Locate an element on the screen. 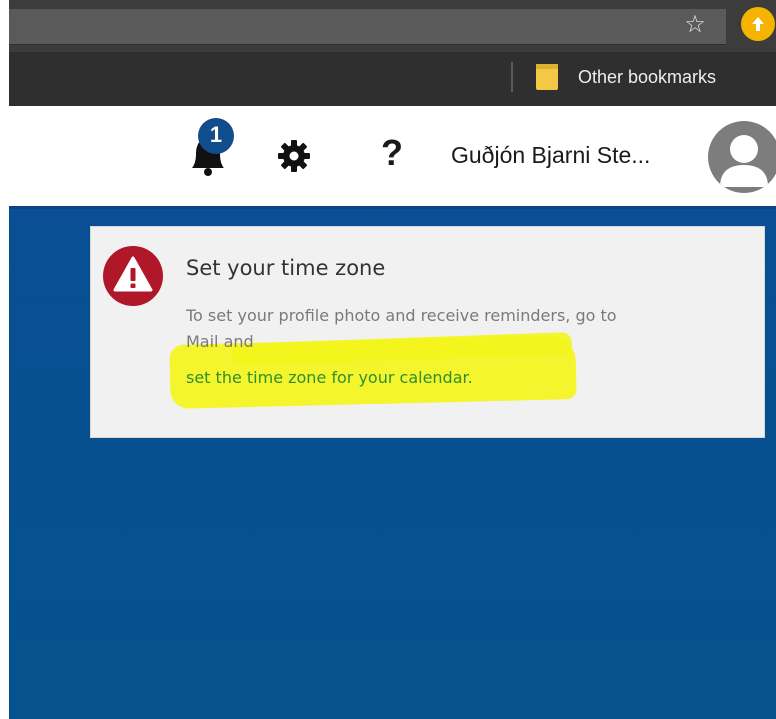 This screenshot has width=776, height=719. star-outline-icon: ☆ is located at coordinates (695, 24).